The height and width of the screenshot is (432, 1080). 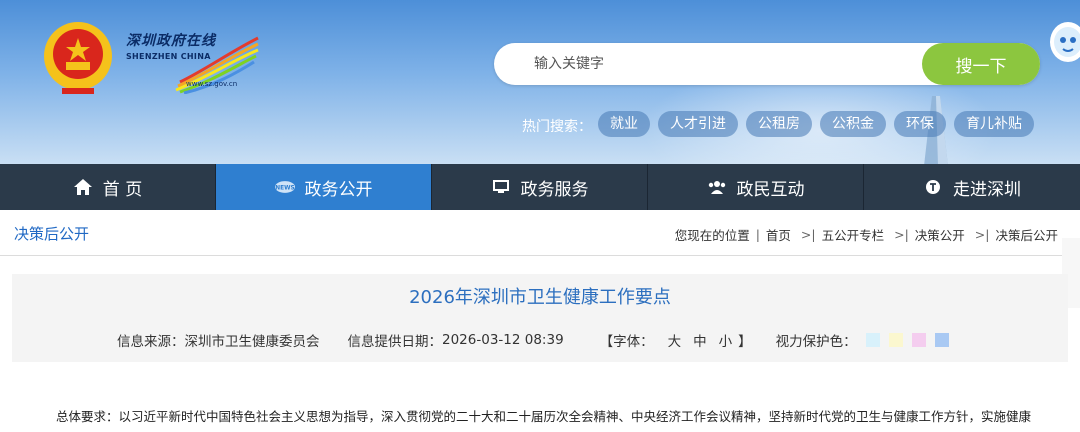 I want to click on nav-zoujin-shenzhen: 走进深圳, so click(x=972, y=187).